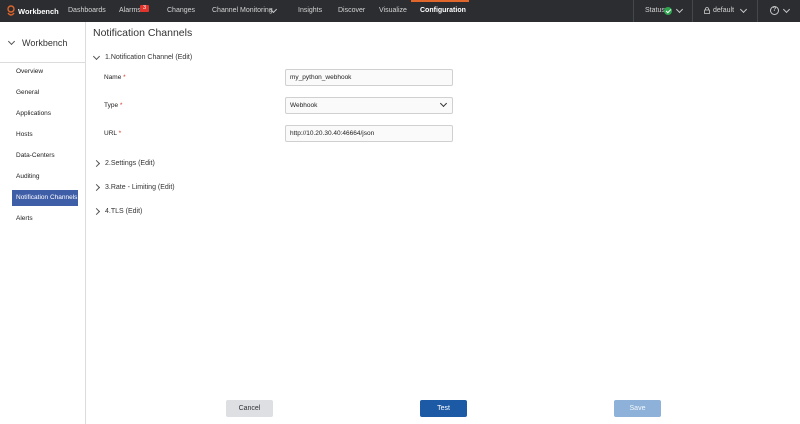 The height and width of the screenshot is (424, 800). What do you see at coordinates (679, 9) in the screenshot?
I see `status-chevron-down-icon` at bounding box center [679, 9].